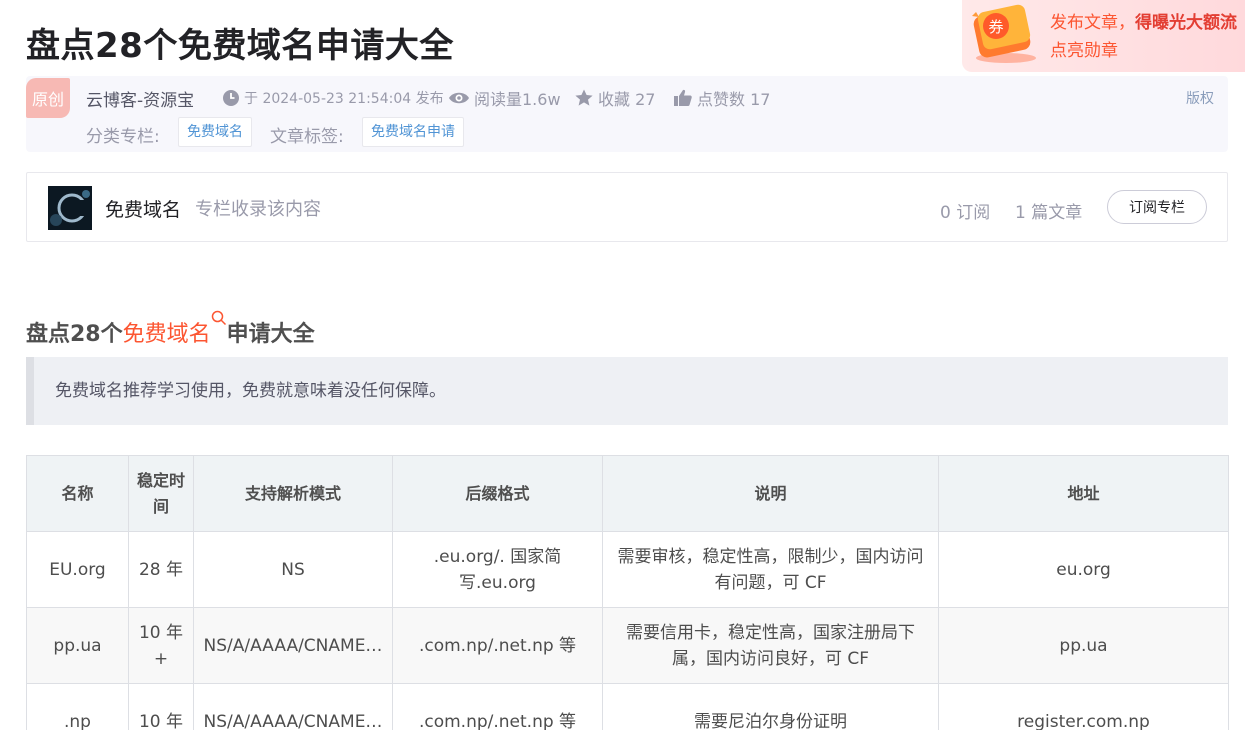  I want to click on author-name: 云博客-资源宝, so click(140, 98).